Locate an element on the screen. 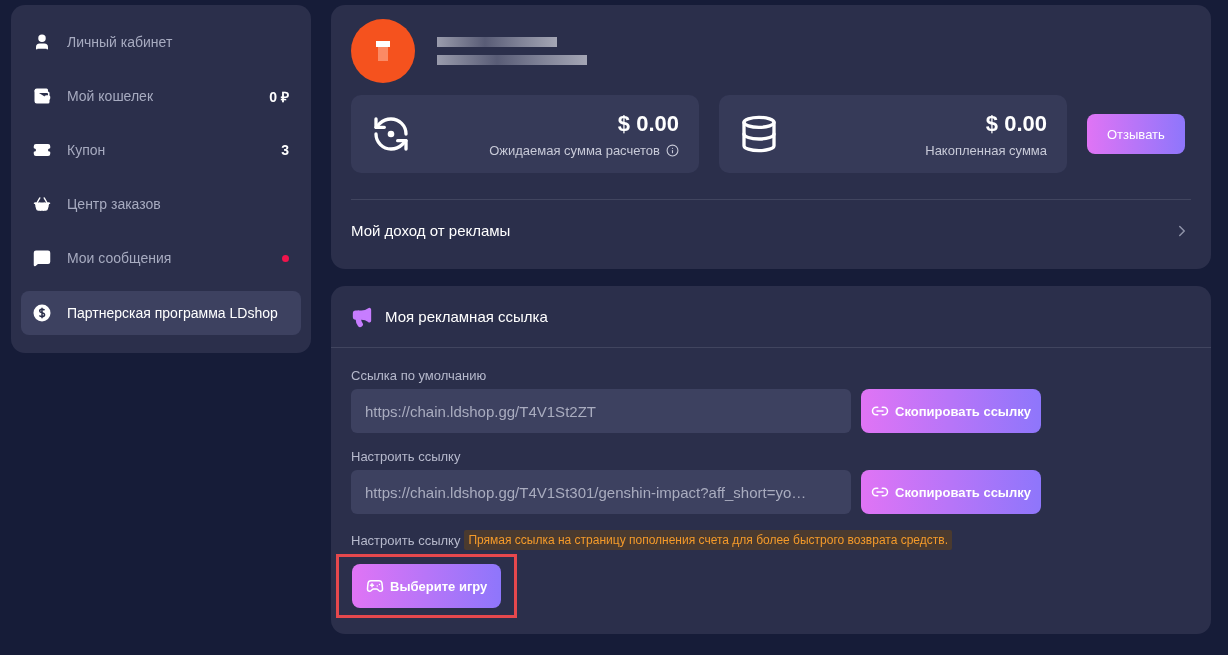 The height and width of the screenshot is (655, 1228). sidebar-item: Мои сообщения is located at coordinates (161, 258).